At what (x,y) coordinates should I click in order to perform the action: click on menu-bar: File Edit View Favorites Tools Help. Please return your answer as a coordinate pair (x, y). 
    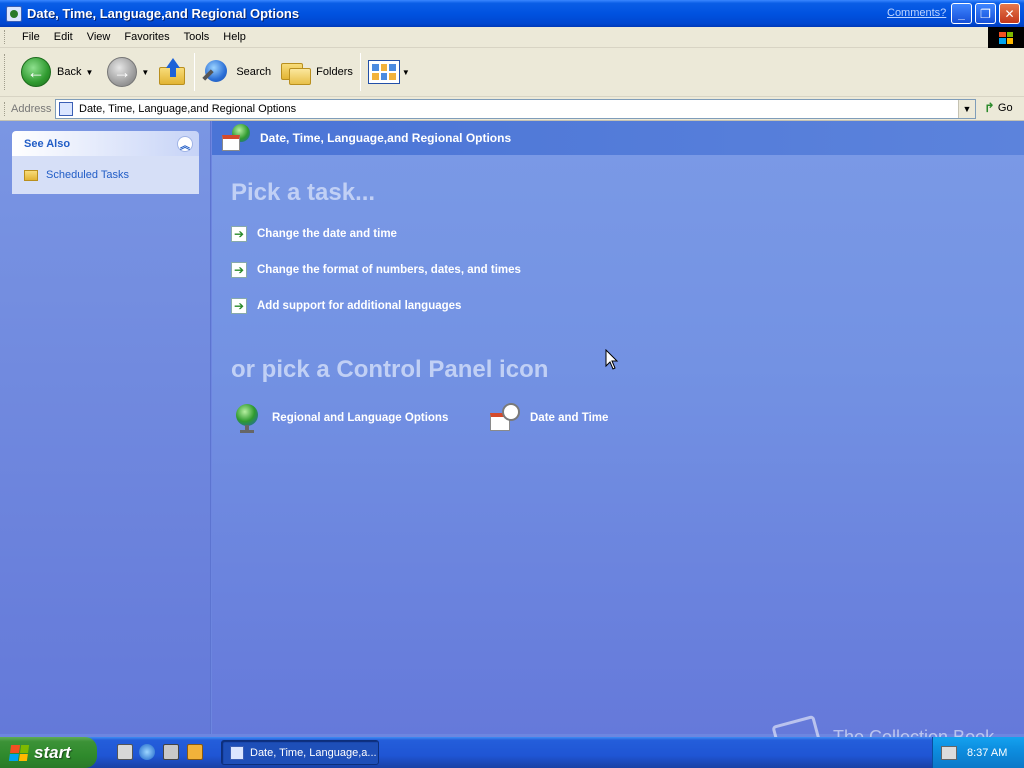
    Looking at the image, I should click on (512, 37).